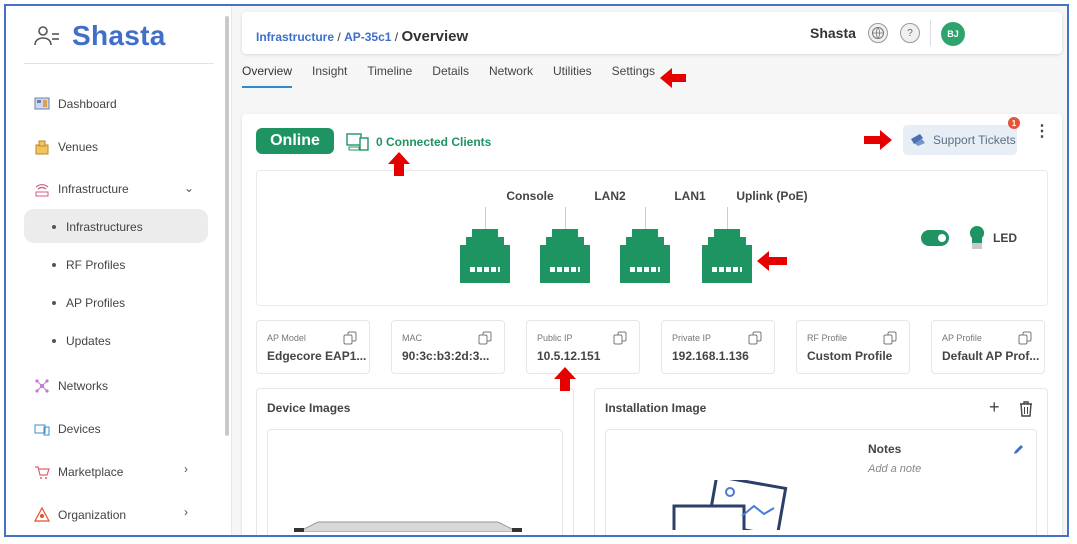 The width and height of the screenshot is (1077, 544). I want to click on led-toggle, so click(935, 238).